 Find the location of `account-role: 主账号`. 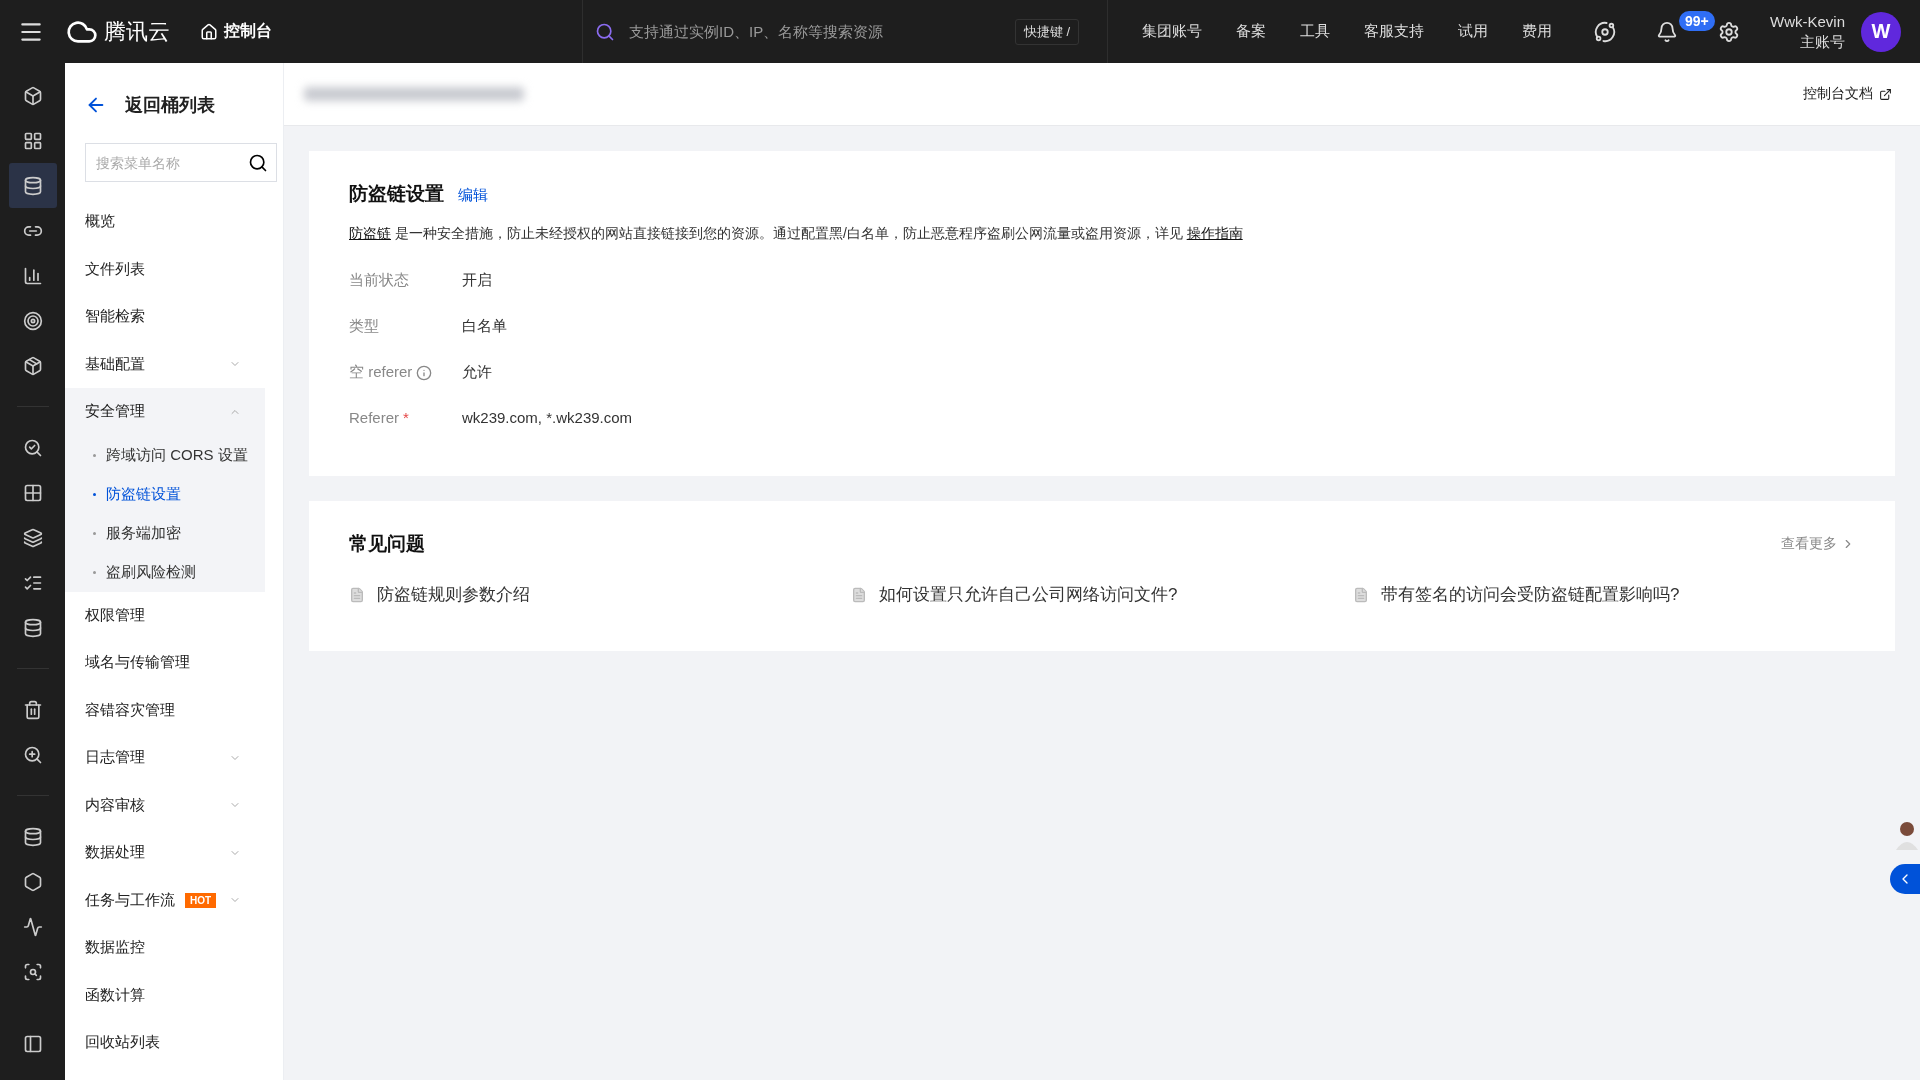

account-role: 主账号 is located at coordinates (1822, 41).